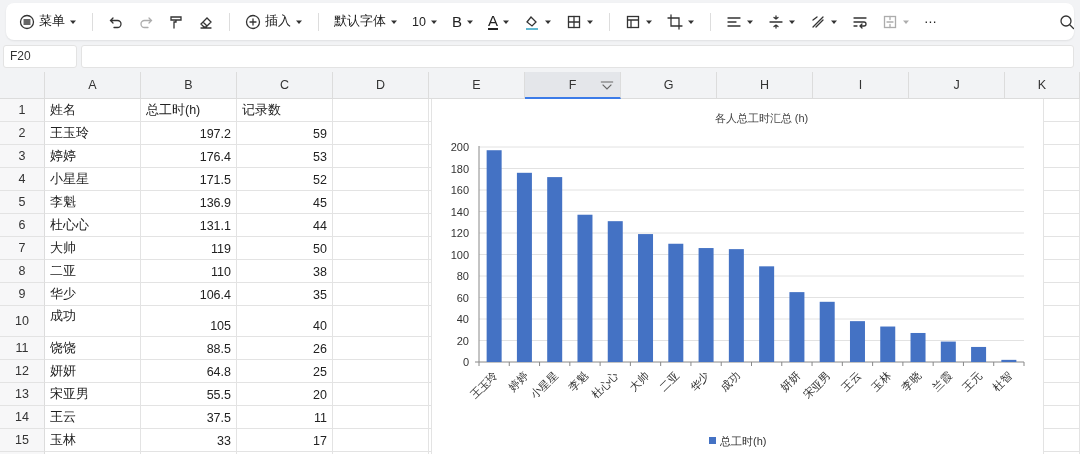  I want to click on row-header: 5, so click(22, 202).